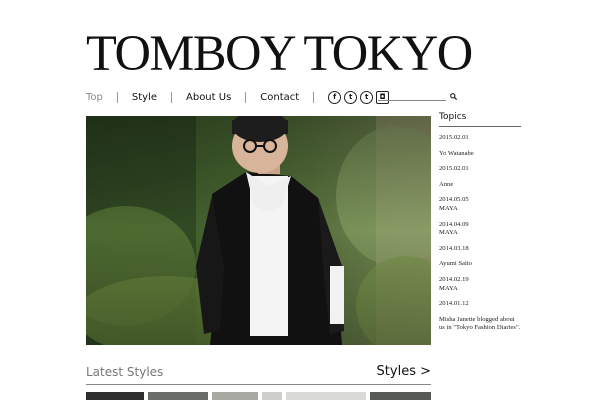 The height and width of the screenshot is (400, 600). What do you see at coordinates (456, 153) in the screenshot?
I see `topic-title: Yo Watanabe` at bounding box center [456, 153].